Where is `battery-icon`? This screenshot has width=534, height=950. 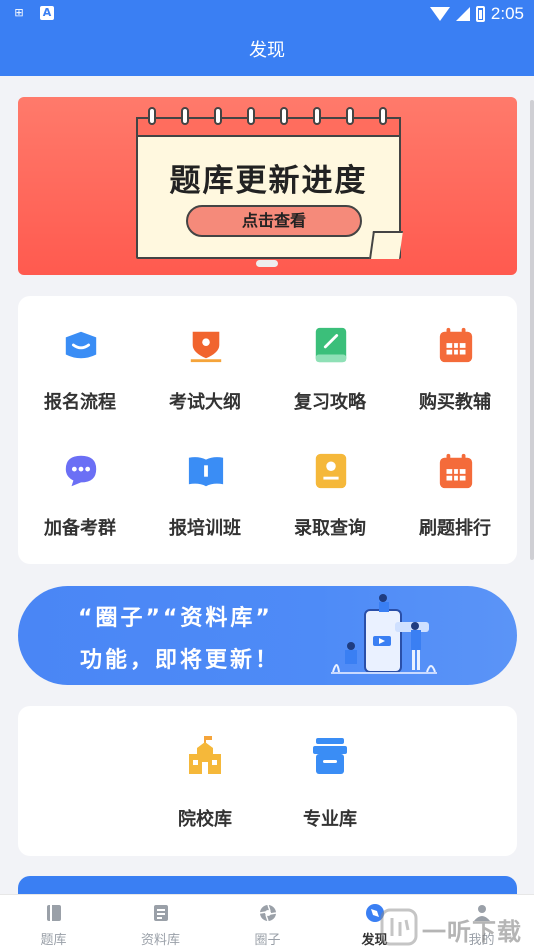 battery-icon is located at coordinates (480, 14).